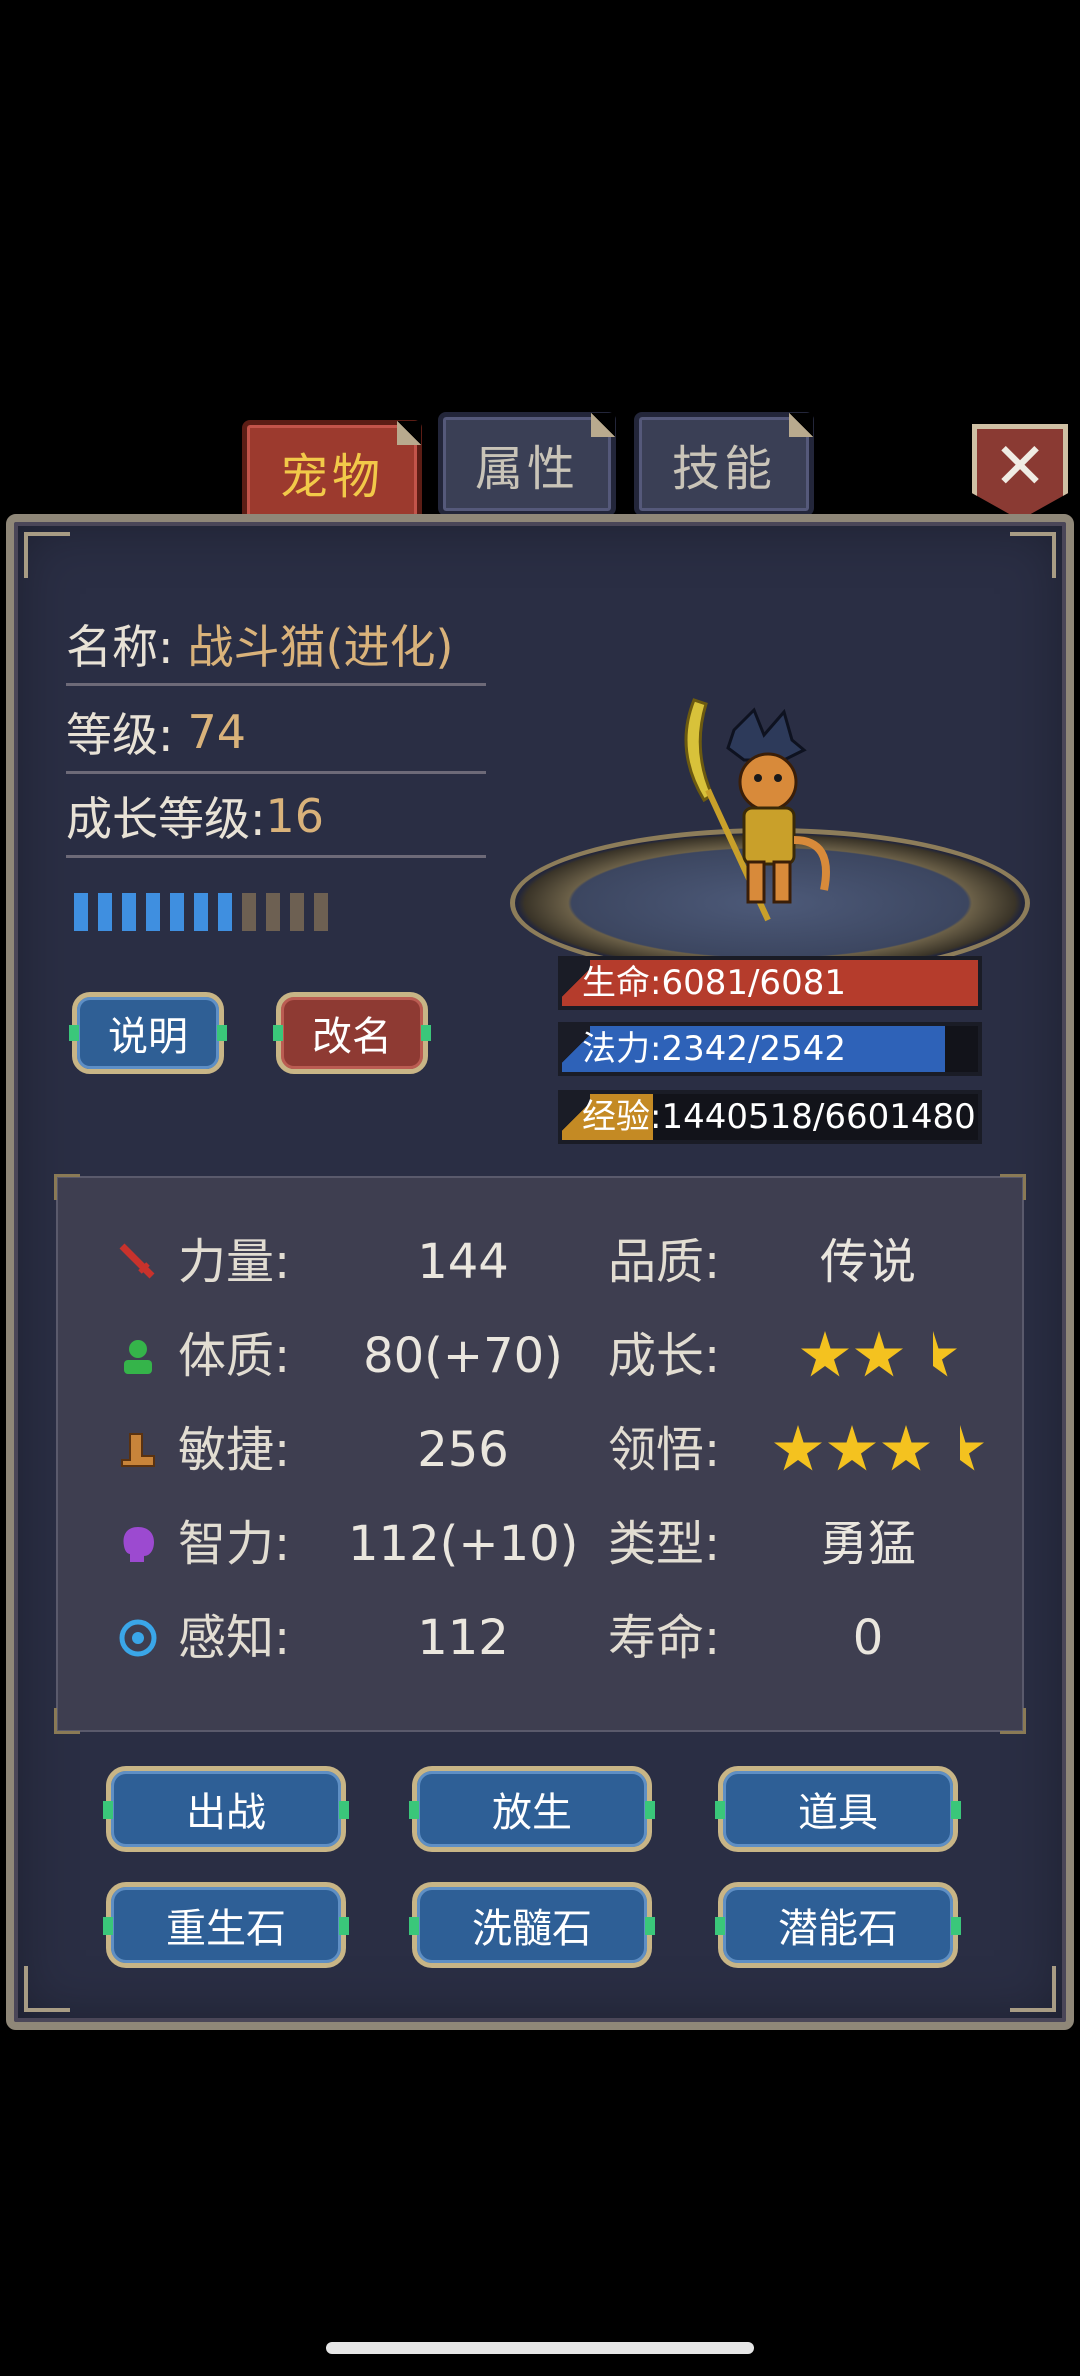 This screenshot has height=2376, width=1080. What do you see at coordinates (664, 1638) in the screenshot?
I see `attr-right-label: 寿命:` at bounding box center [664, 1638].